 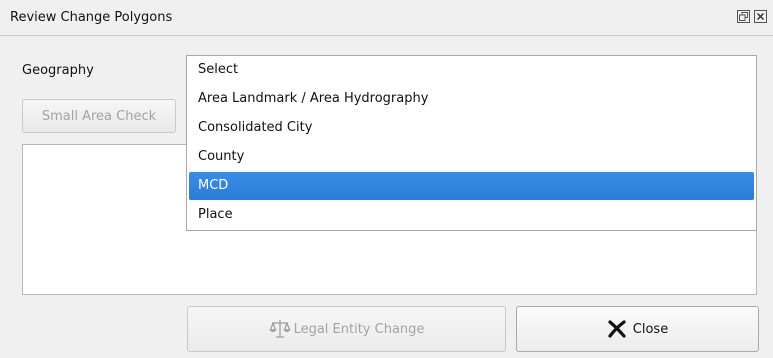 I want to click on dropdown-option-area-landmark: Area Landmark / Area Hydrography, so click(x=471, y=99).